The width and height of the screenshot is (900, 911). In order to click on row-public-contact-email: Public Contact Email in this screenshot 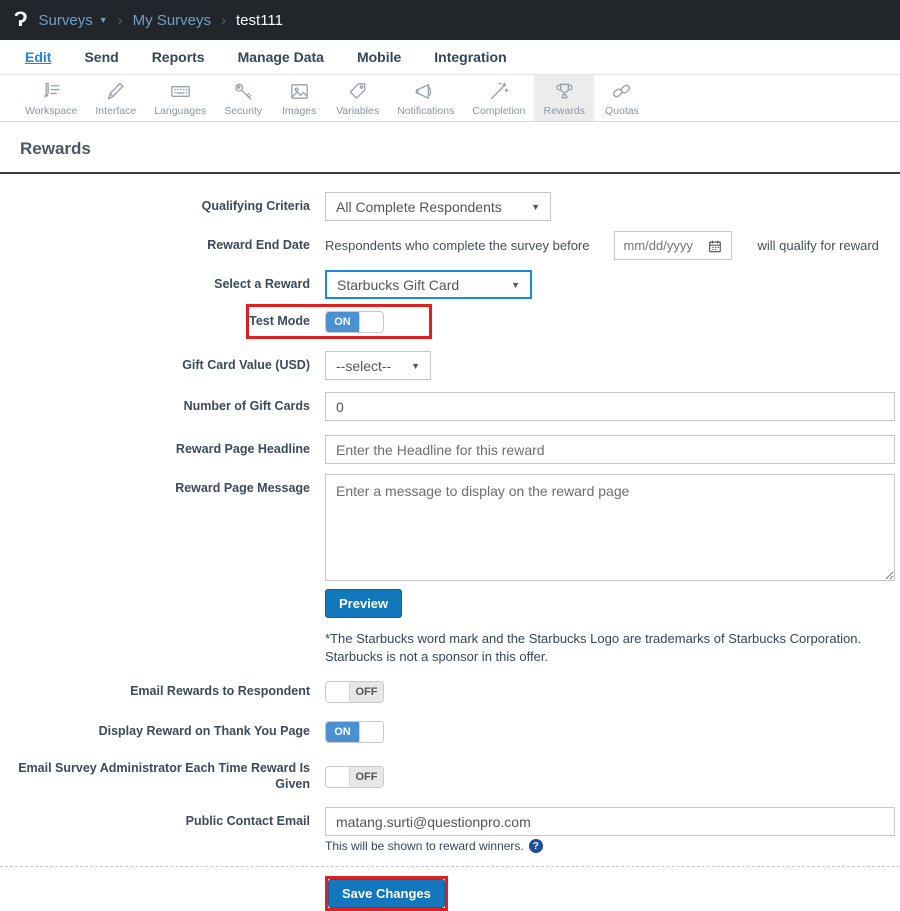, I will do `click(450, 822)`.